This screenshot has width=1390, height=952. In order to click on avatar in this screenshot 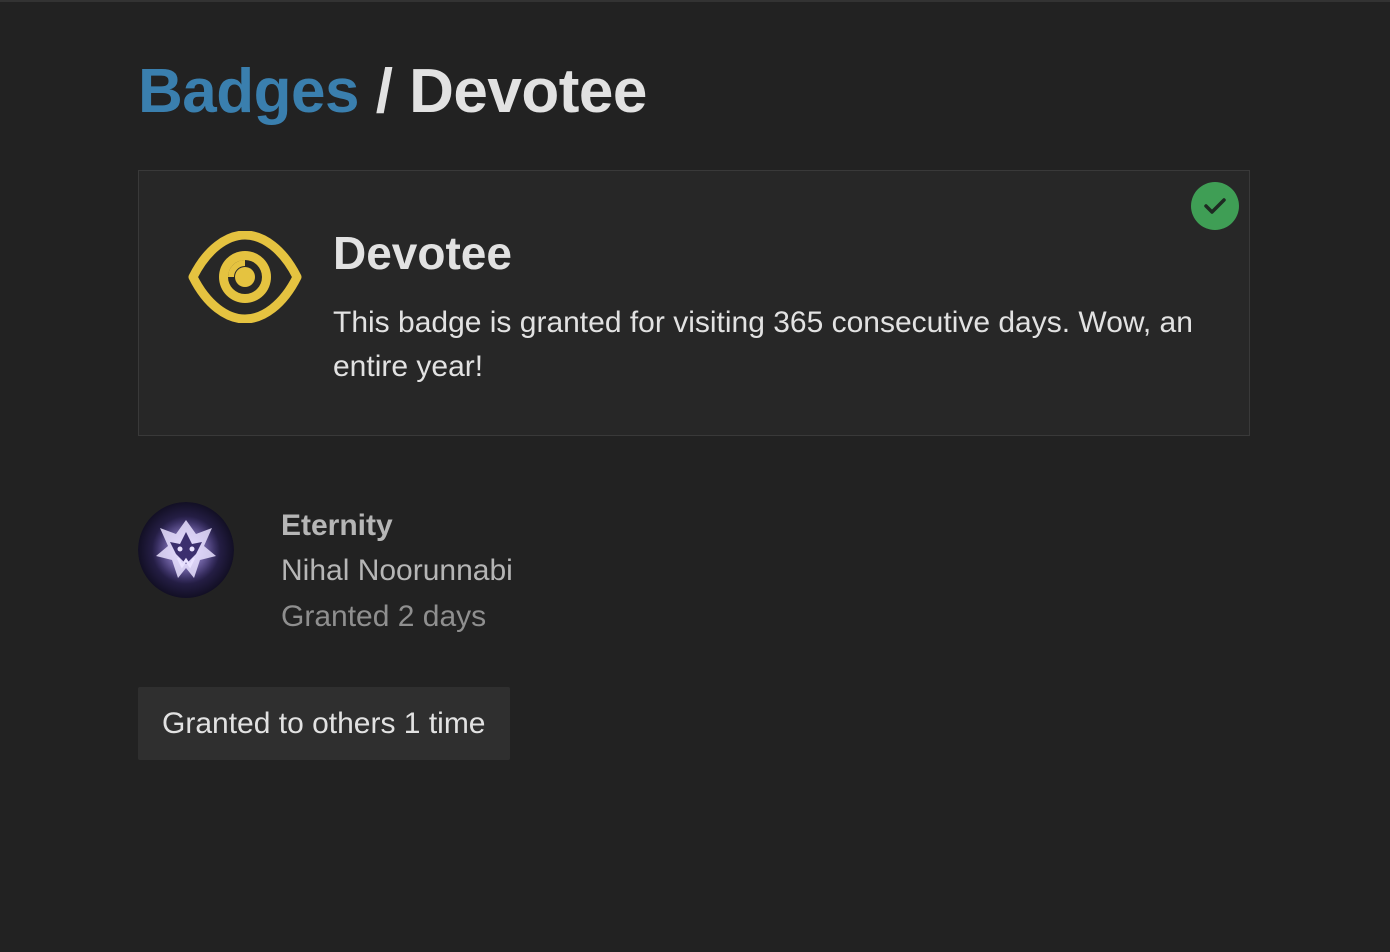, I will do `click(186, 550)`.